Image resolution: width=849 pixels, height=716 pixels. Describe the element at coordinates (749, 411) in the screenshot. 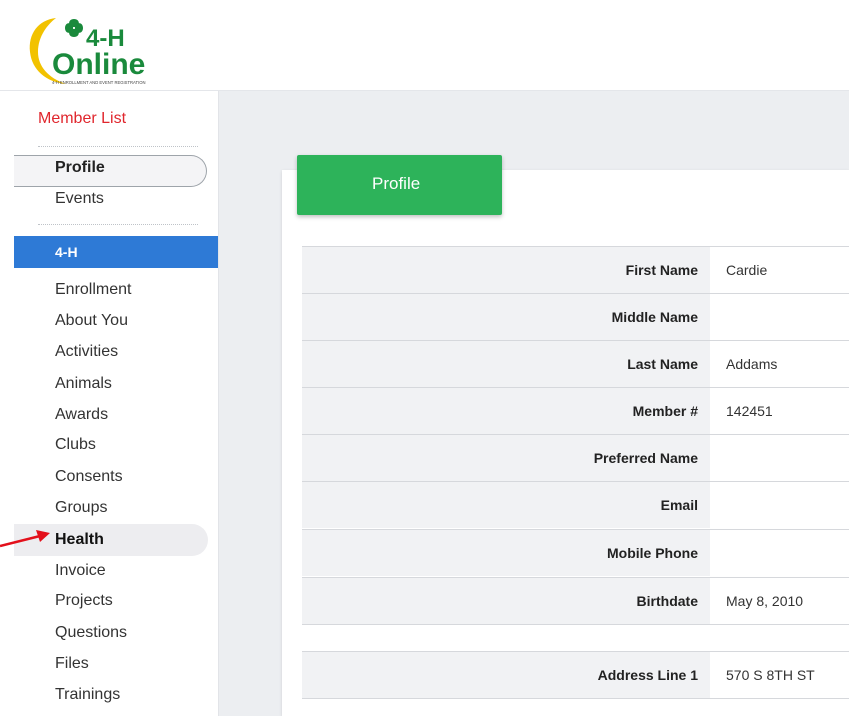

I see `field-value: 142451` at that location.